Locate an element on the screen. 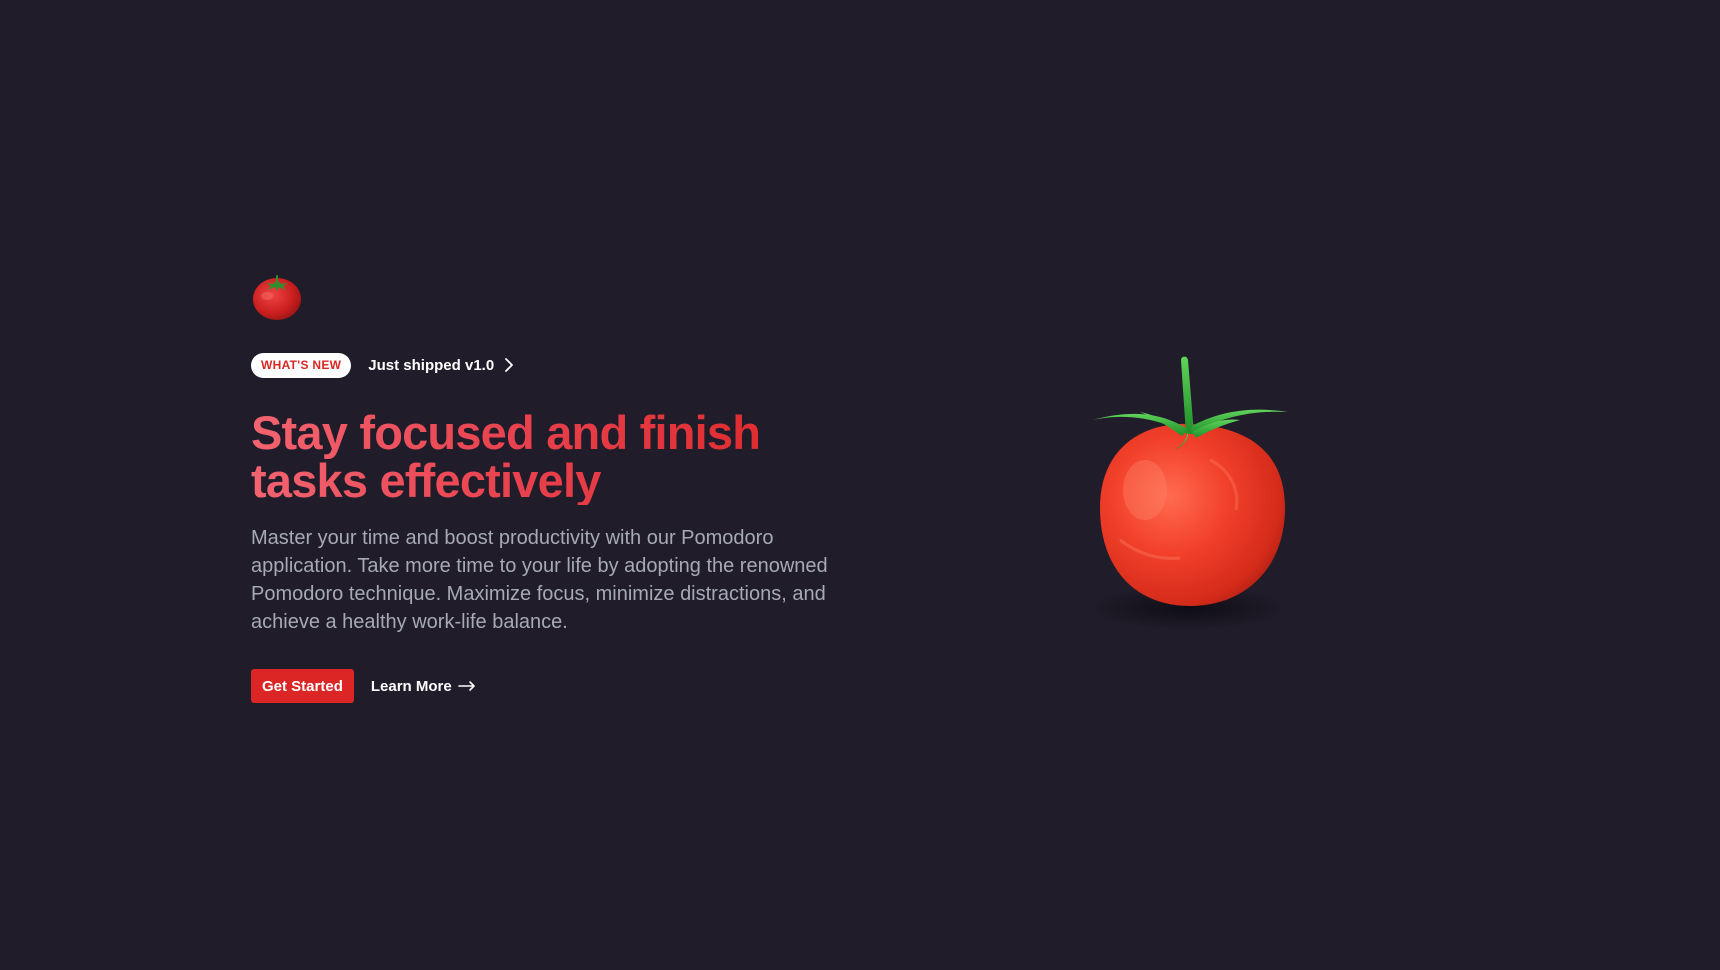  release-link: Just shipped v1.0 is located at coordinates (441, 365).